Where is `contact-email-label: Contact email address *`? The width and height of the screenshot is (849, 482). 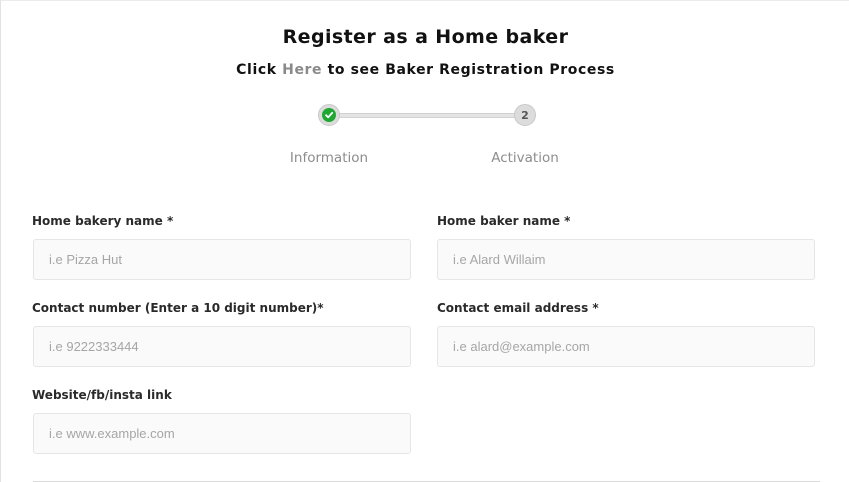
contact-email-label: Contact email address * is located at coordinates (518, 308).